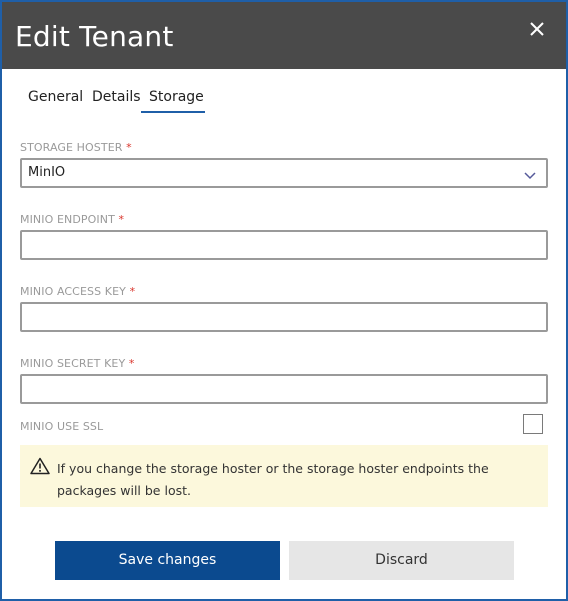 This screenshot has width=568, height=601. I want to click on minio-secret-key-input, so click(284, 389).